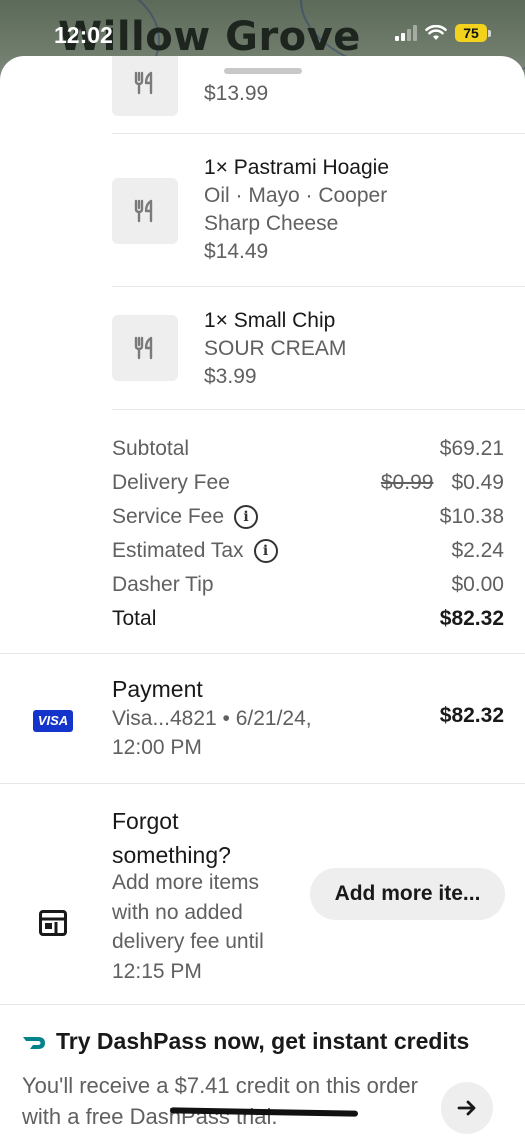 Image resolution: width=525 pixels, height=1136 pixels. What do you see at coordinates (171, 838) in the screenshot?
I see `forgot-title: Forgot something?` at bounding box center [171, 838].